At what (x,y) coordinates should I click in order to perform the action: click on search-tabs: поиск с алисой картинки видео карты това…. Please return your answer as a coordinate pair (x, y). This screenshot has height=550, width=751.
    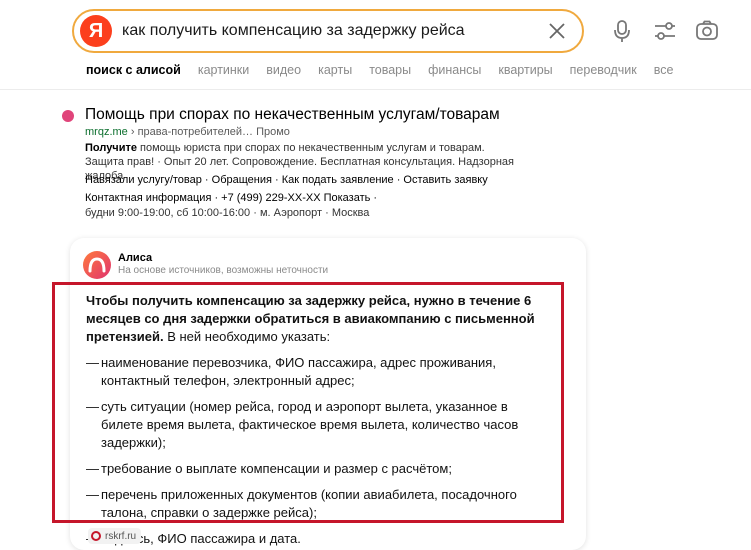
    Looking at the image, I should click on (388, 70).